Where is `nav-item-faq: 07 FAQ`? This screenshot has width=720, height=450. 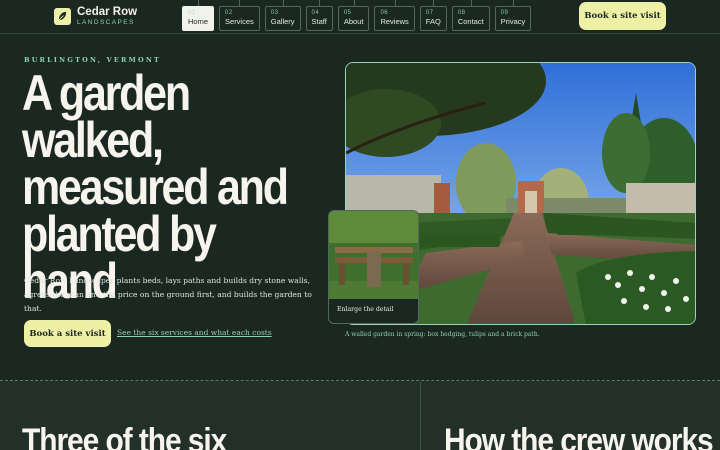 nav-item-faq: 07 FAQ is located at coordinates (433, 15).